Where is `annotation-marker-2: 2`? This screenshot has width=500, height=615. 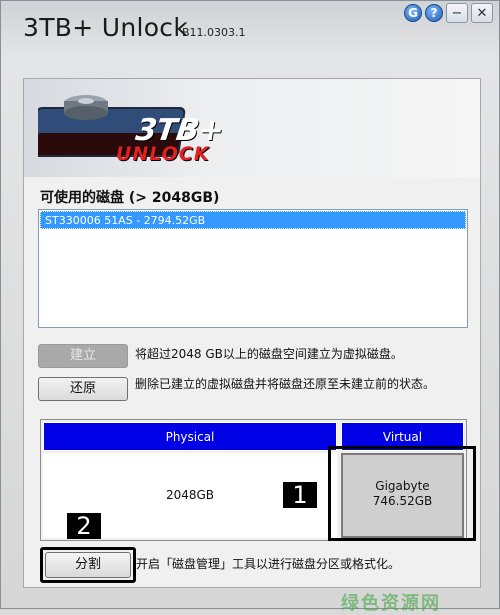
annotation-marker-2: 2 is located at coordinates (84, 526).